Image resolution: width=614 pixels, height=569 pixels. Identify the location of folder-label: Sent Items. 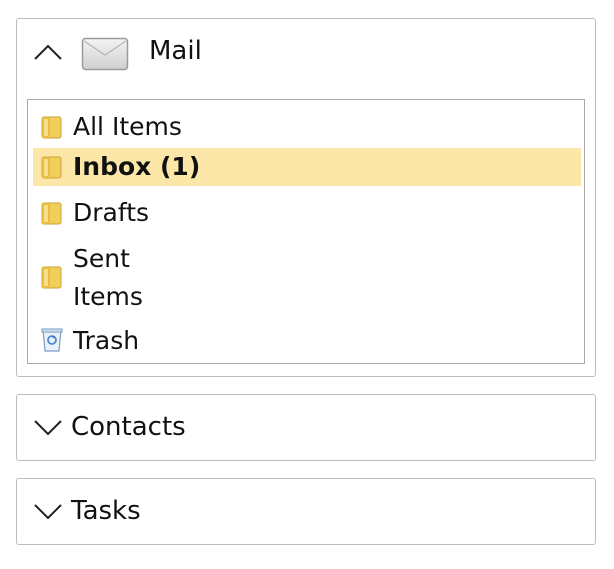
(108, 277).